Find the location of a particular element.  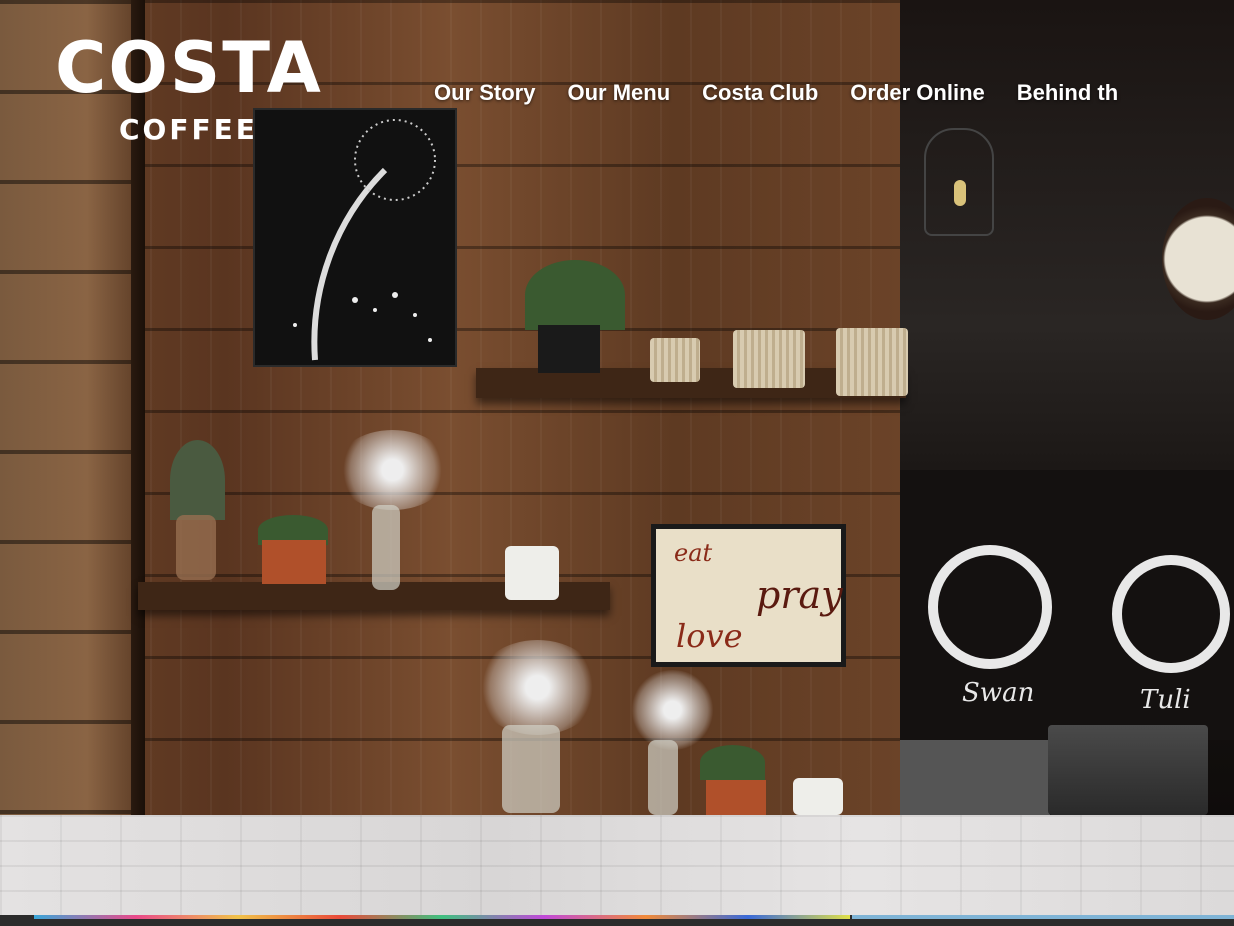

next-section-edge is located at coordinates (617, 920).